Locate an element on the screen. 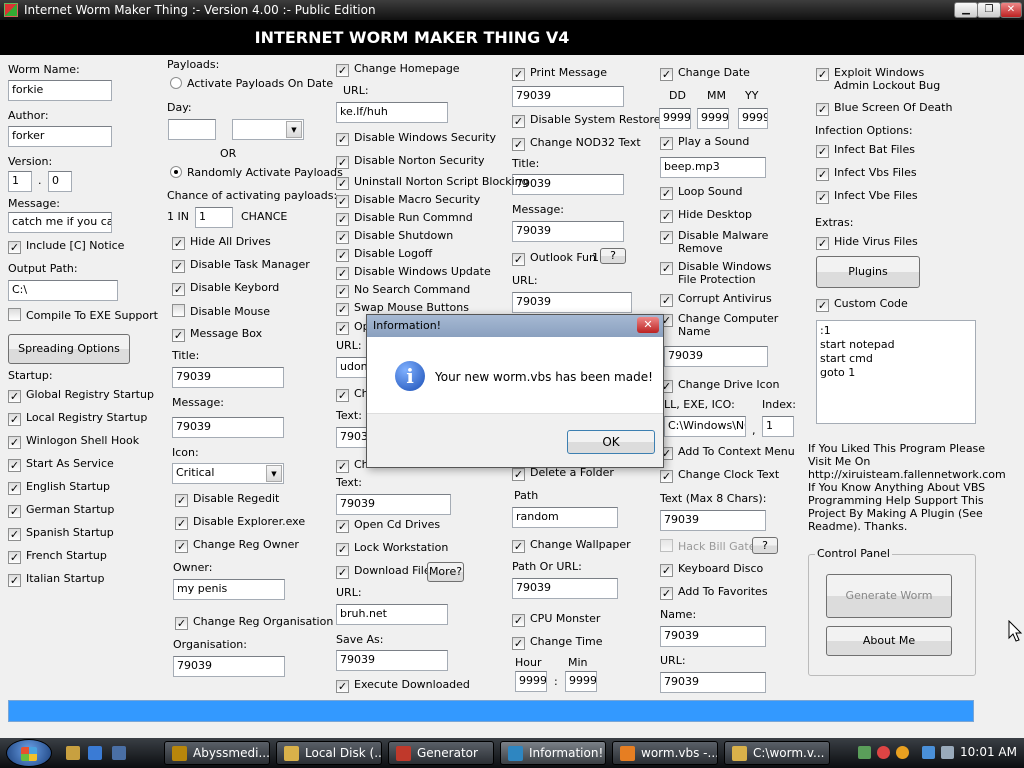  day-input is located at coordinates (192, 129).